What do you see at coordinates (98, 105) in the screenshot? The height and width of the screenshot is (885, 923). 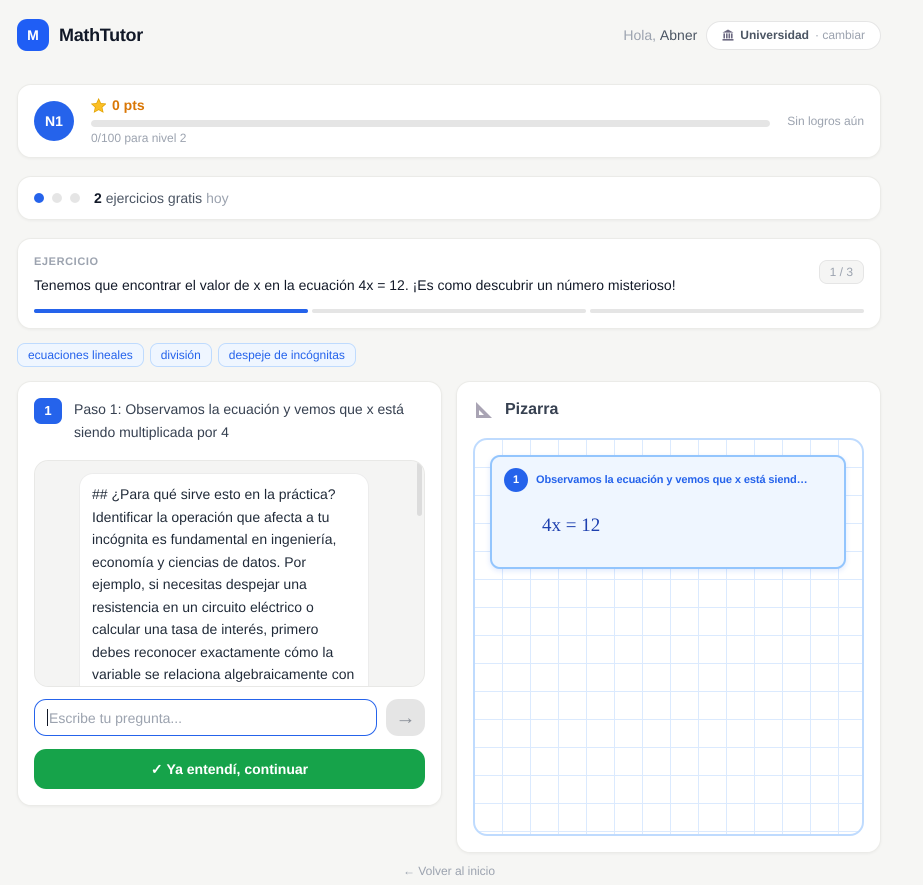 I see `star-icon` at bounding box center [98, 105].